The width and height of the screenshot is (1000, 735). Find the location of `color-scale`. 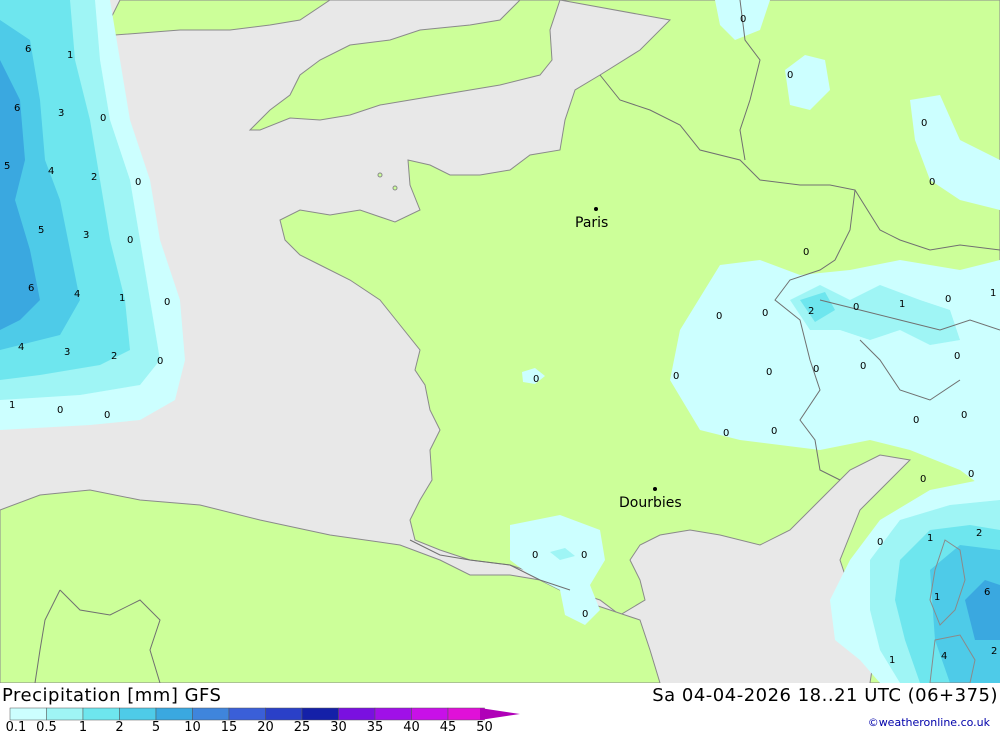

color-scale is located at coordinates (264, 714).